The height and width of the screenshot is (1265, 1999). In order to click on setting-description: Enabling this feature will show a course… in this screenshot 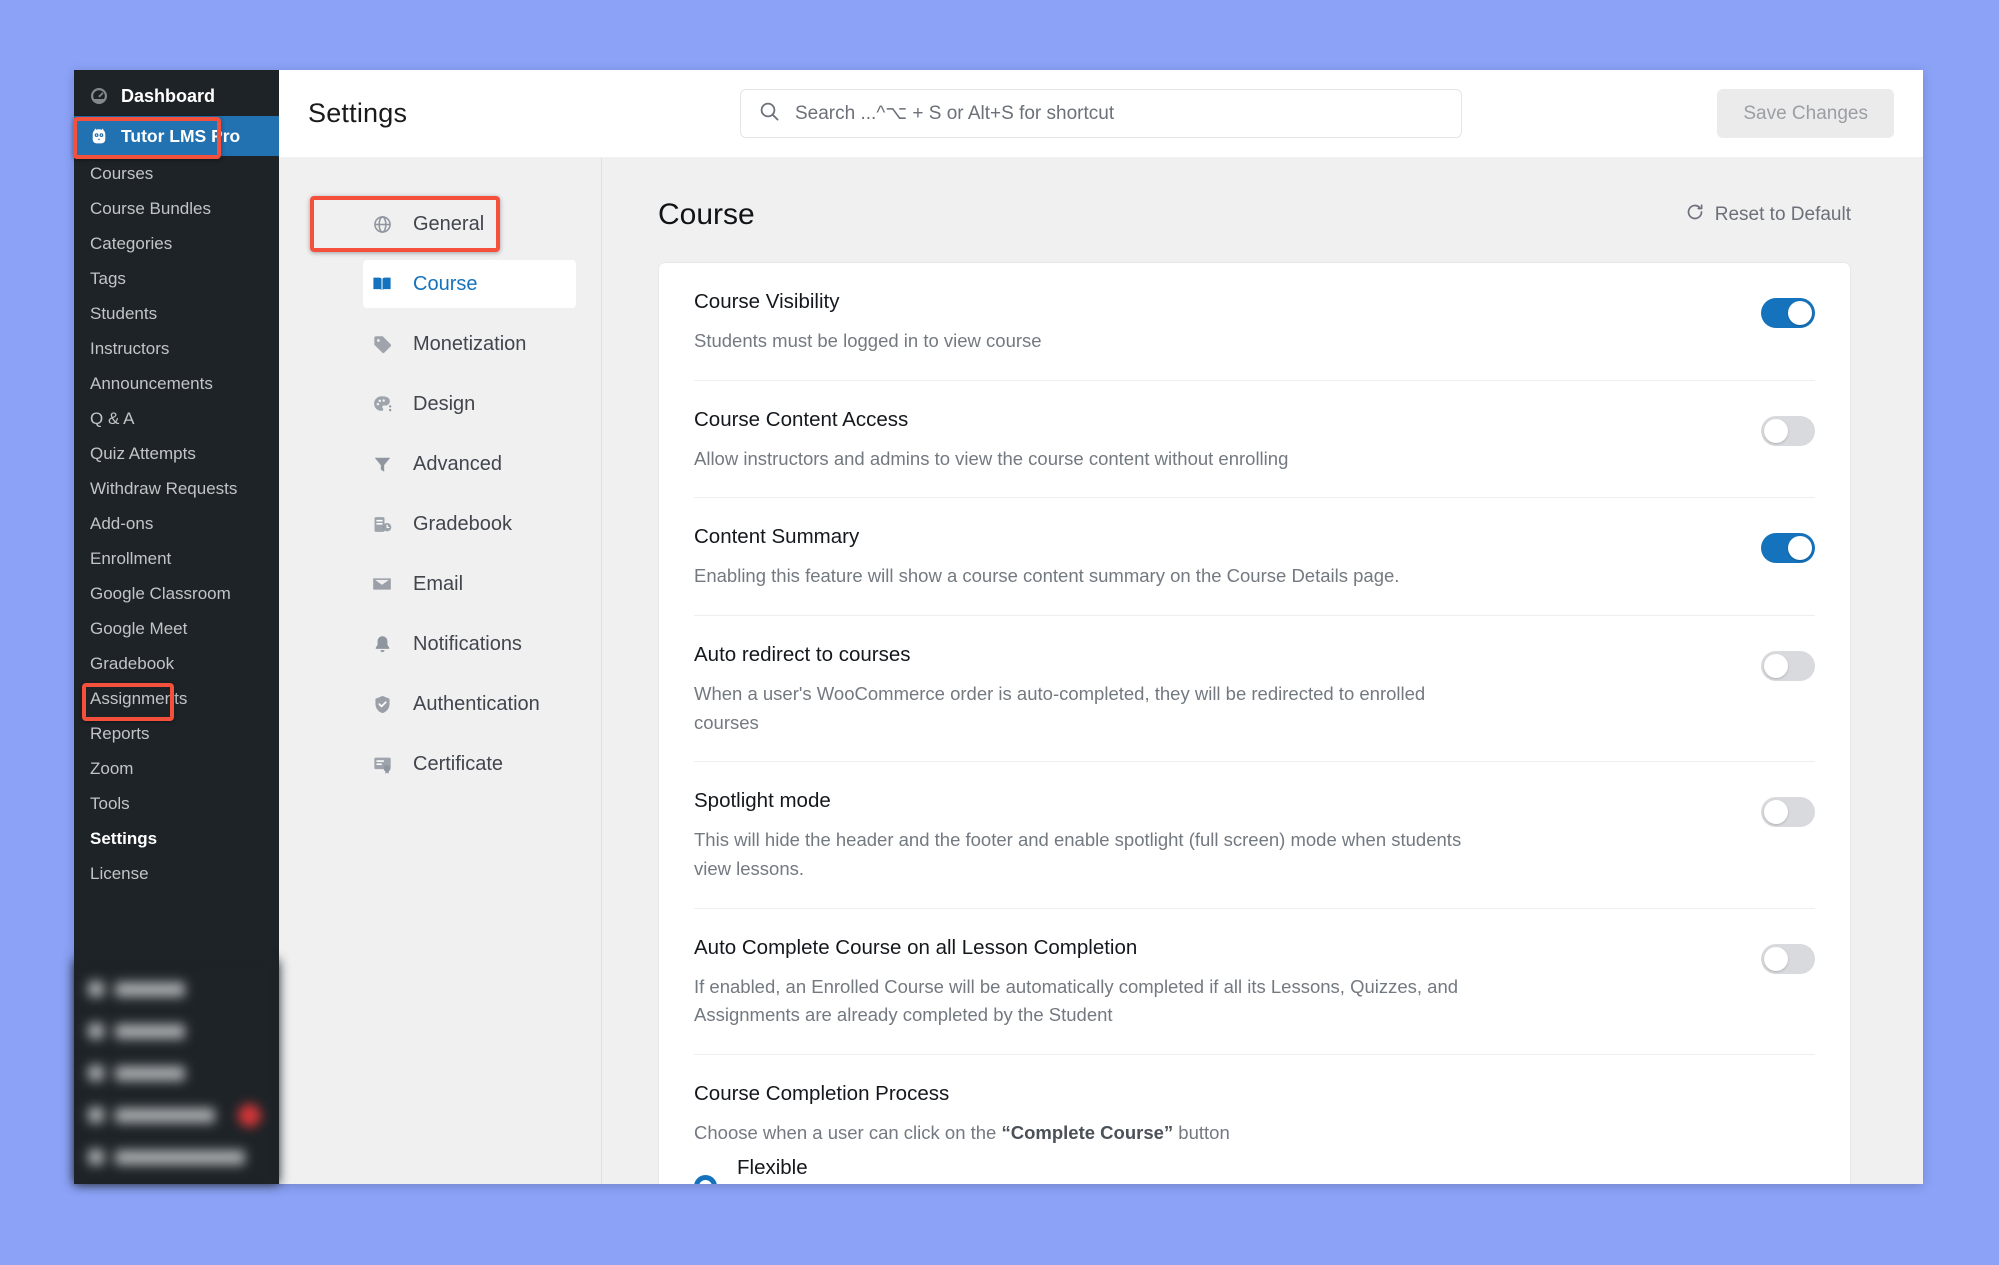, I will do `click(1047, 576)`.